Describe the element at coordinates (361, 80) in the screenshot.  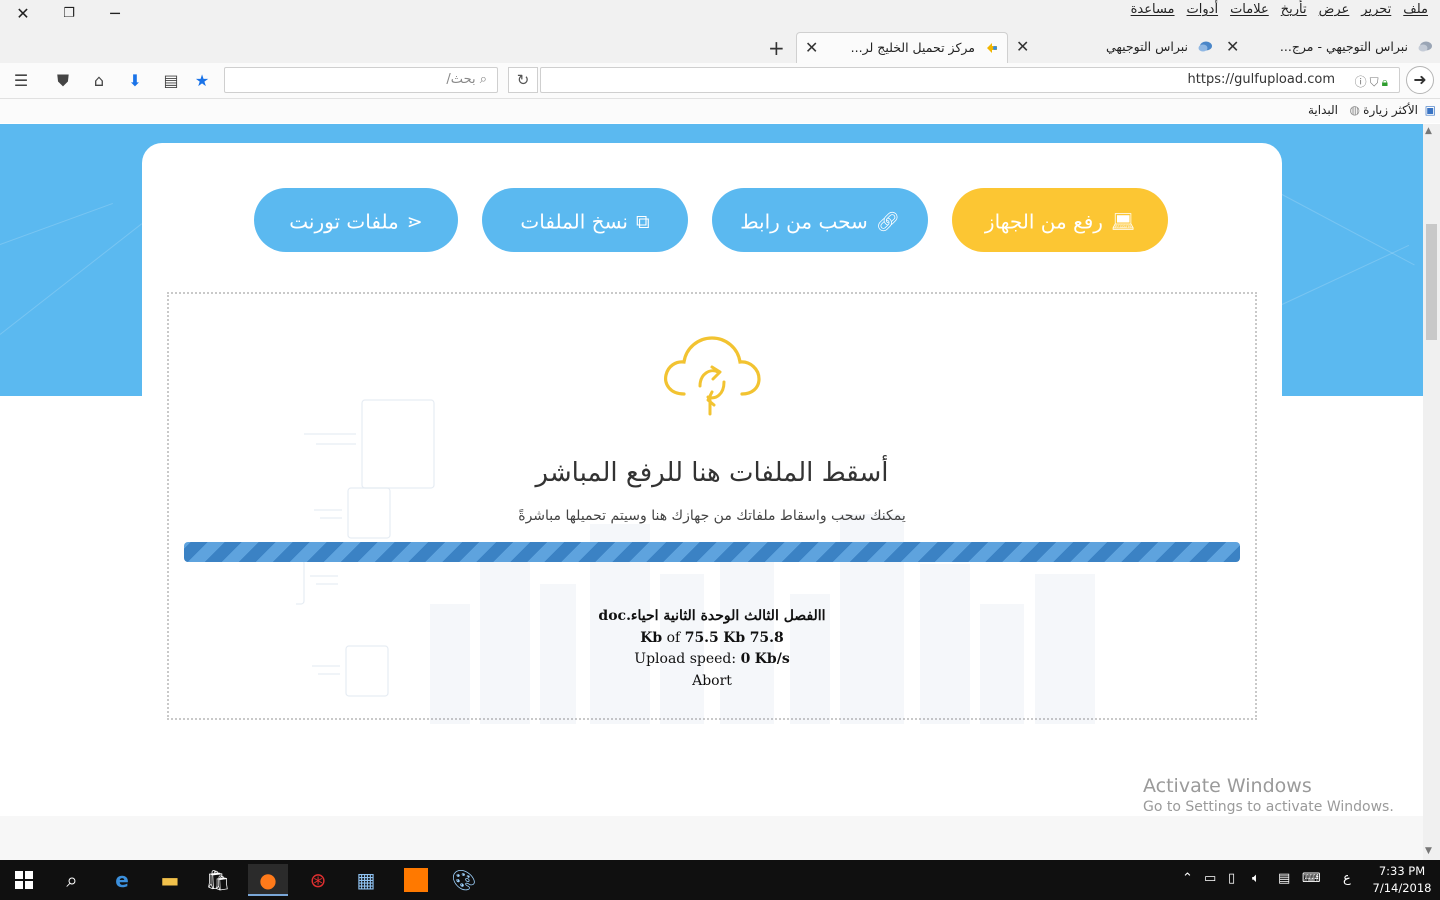
I see `search-bar: ⌕ بحث/` at that location.